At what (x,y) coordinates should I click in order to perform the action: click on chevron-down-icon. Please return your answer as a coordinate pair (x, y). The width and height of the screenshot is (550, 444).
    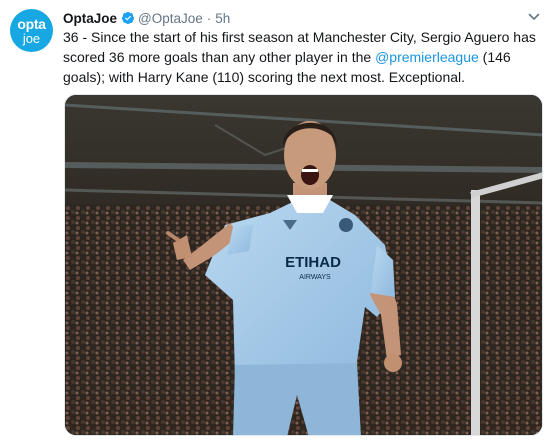
    Looking at the image, I should click on (534, 17).